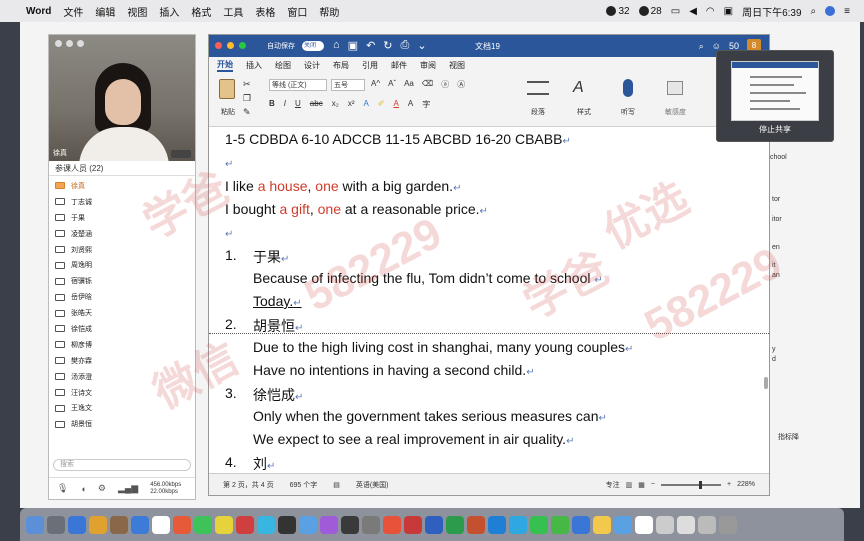  Describe the element at coordinates (247, 84) in the screenshot. I see `cut-icon: ✂` at that location.